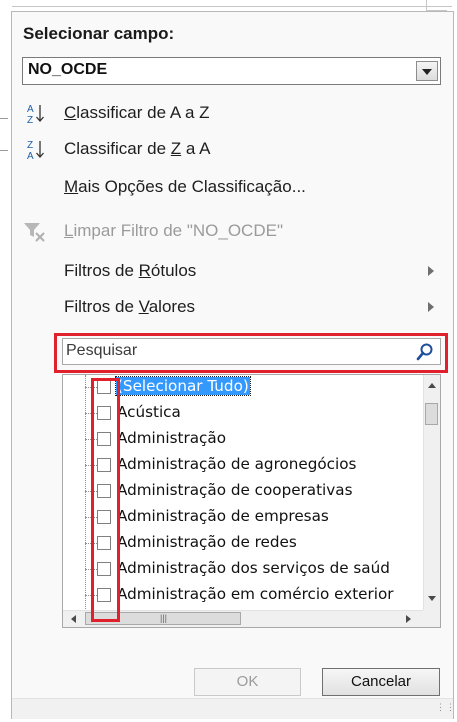 Image resolution: width=457 pixels, height=722 pixels. Describe the element at coordinates (253, 568) in the screenshot. I see `list-item-label: Administração dos serviços de saúd` at that location.